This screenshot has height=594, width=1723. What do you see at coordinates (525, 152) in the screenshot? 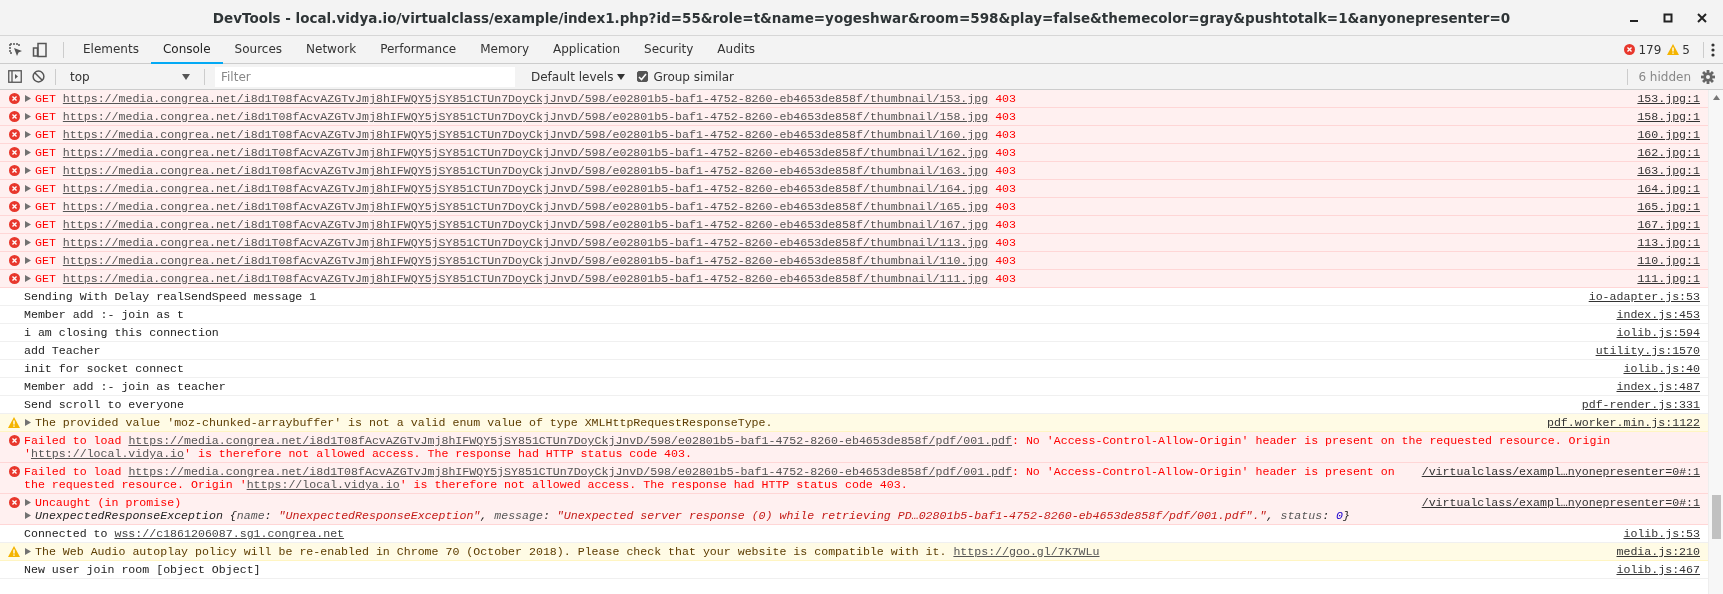
I see `request-url-link: https://media.congrea.net/i8d1T08fAcvAZGTvJmj8hIFWQY5jSY851CTUn7DoyCkjJnvD/598/e02801b5-baf1-4752-8260-eb4653de858f/thumbnail/162.jpg` at bounding box center [525, 152].